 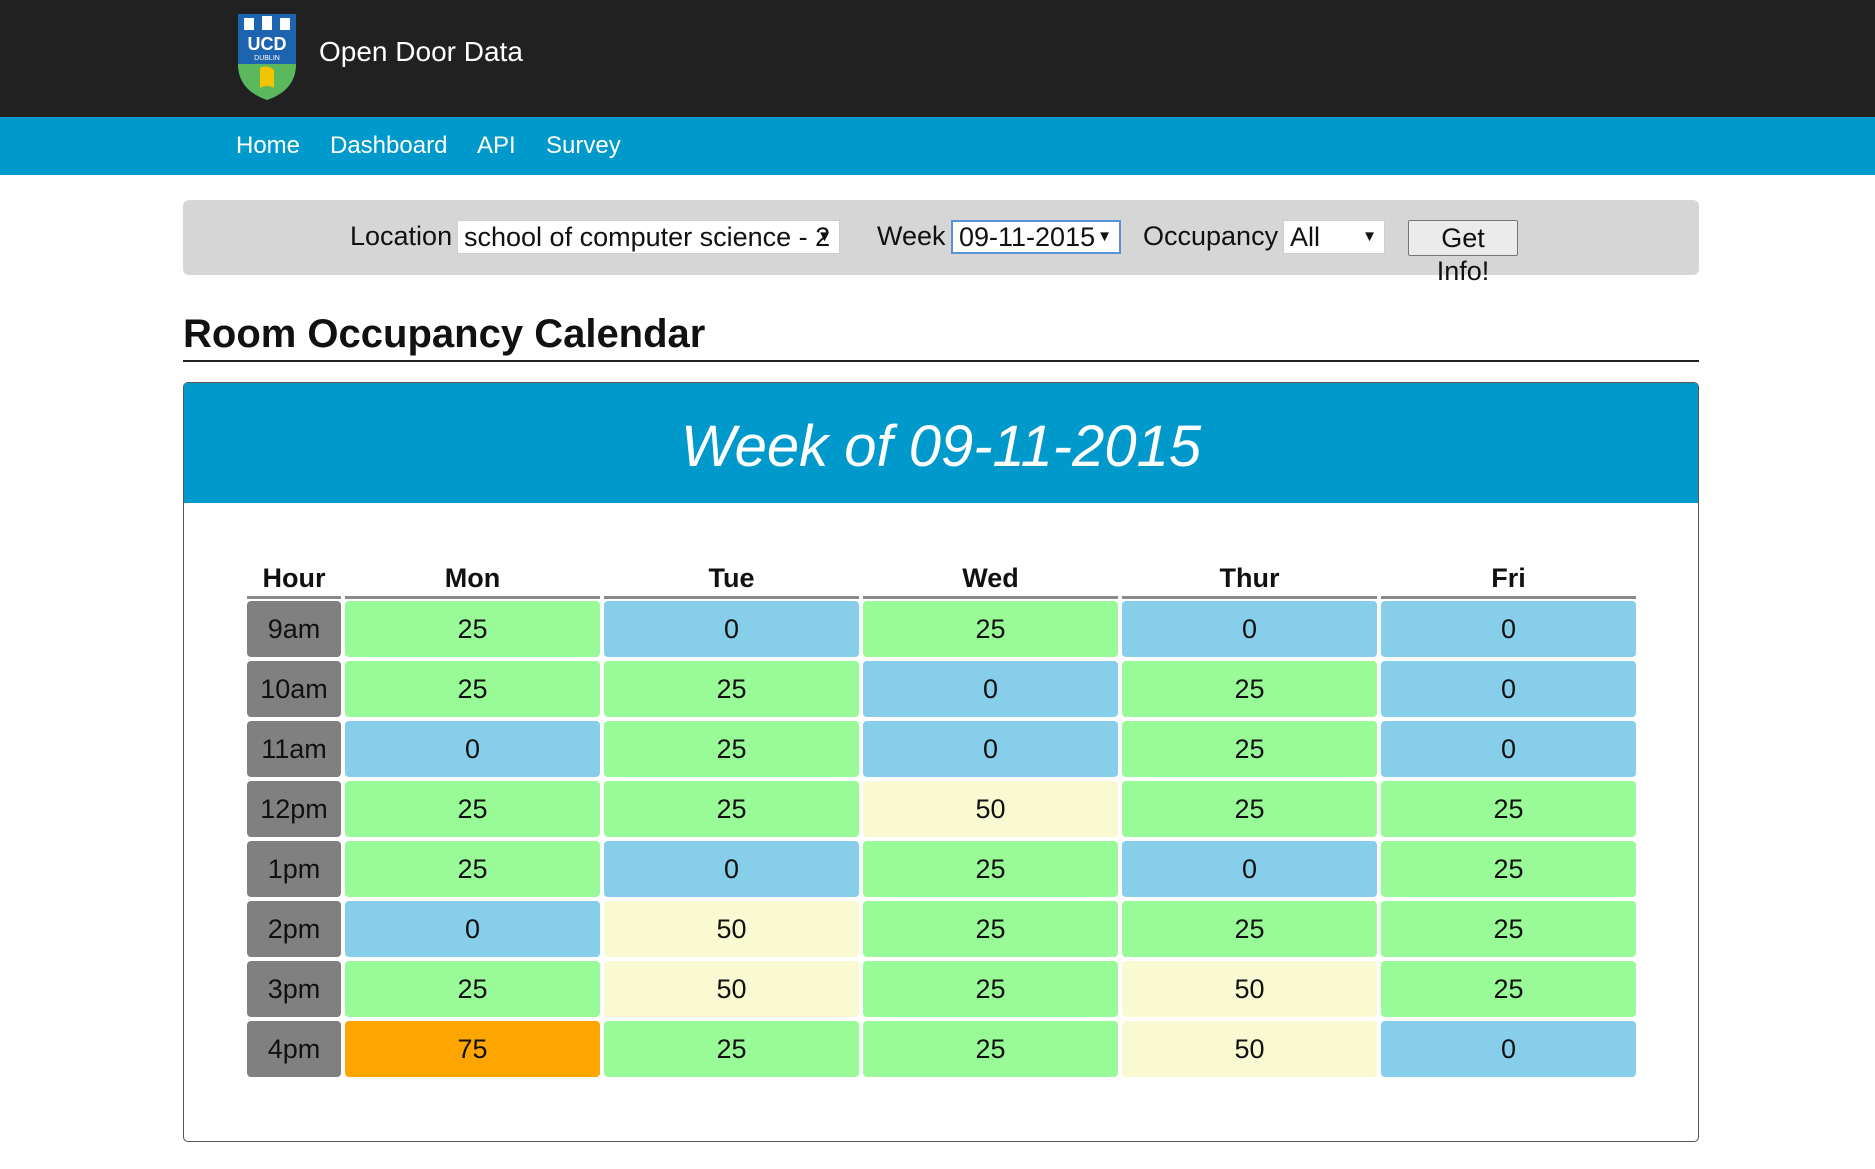 What do you see at coordinates (294, 869) in the screenshot?
I see `hour-cell-1pm: 1pm` at bounding box center [294, 869].